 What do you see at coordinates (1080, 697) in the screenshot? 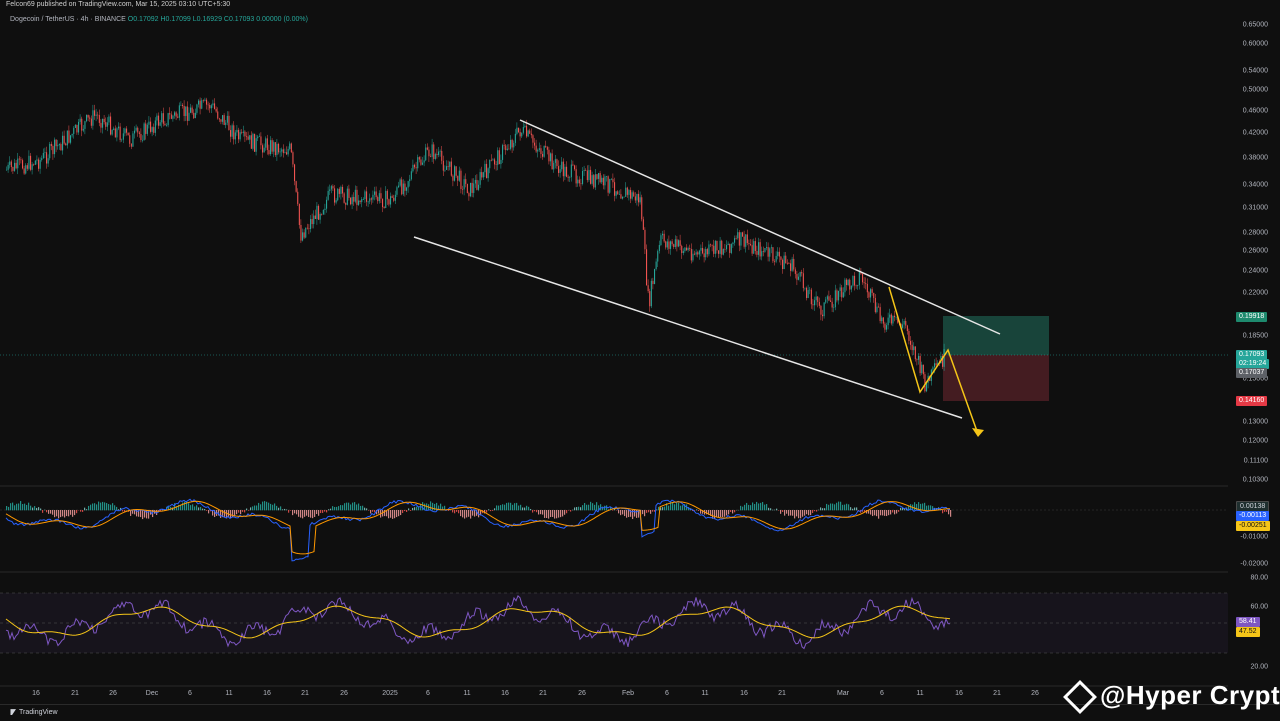
I see `diamond-logo-icon` at bounding box center [1080, 697].